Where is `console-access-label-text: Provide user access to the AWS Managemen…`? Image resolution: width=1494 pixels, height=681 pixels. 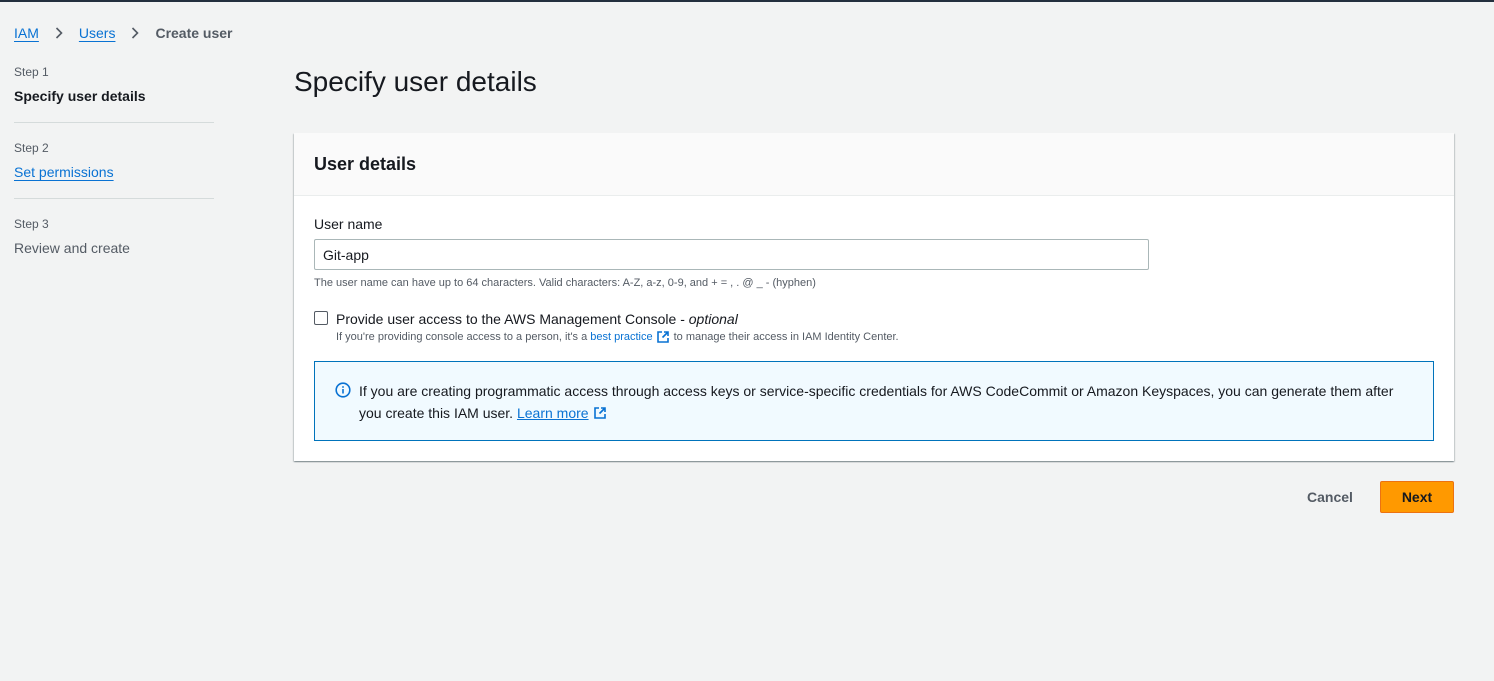
console-access-label-text: Provide user access to the AWS Managemen… is located at coordinates (512, 319).